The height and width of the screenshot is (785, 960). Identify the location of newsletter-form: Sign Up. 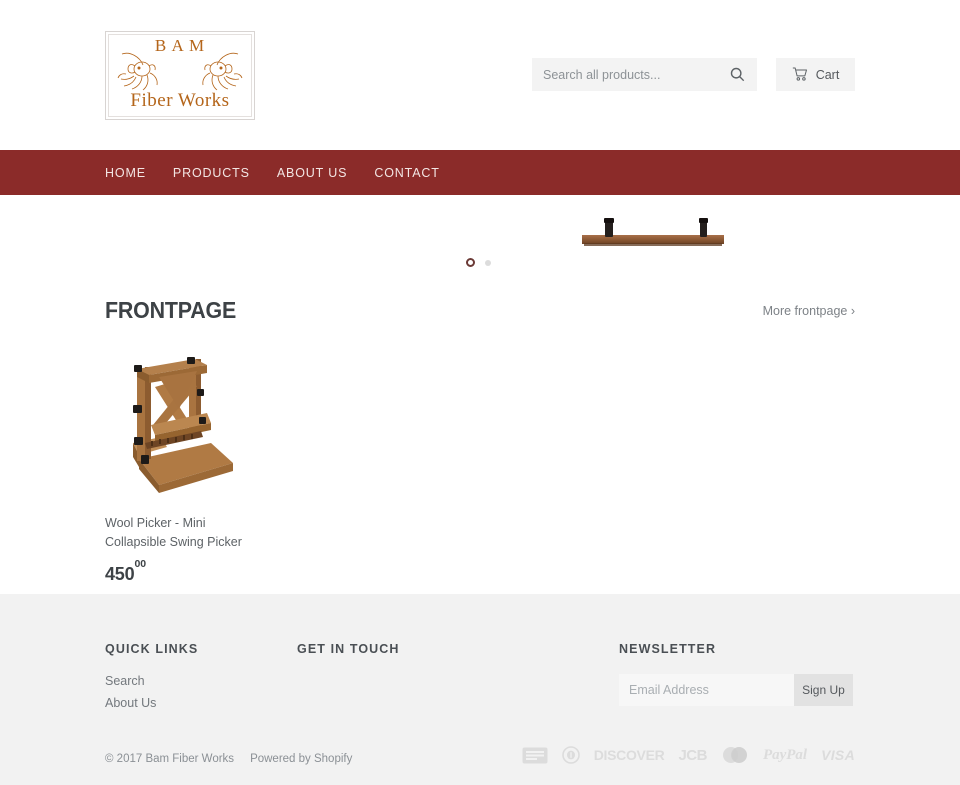
(737, 690).